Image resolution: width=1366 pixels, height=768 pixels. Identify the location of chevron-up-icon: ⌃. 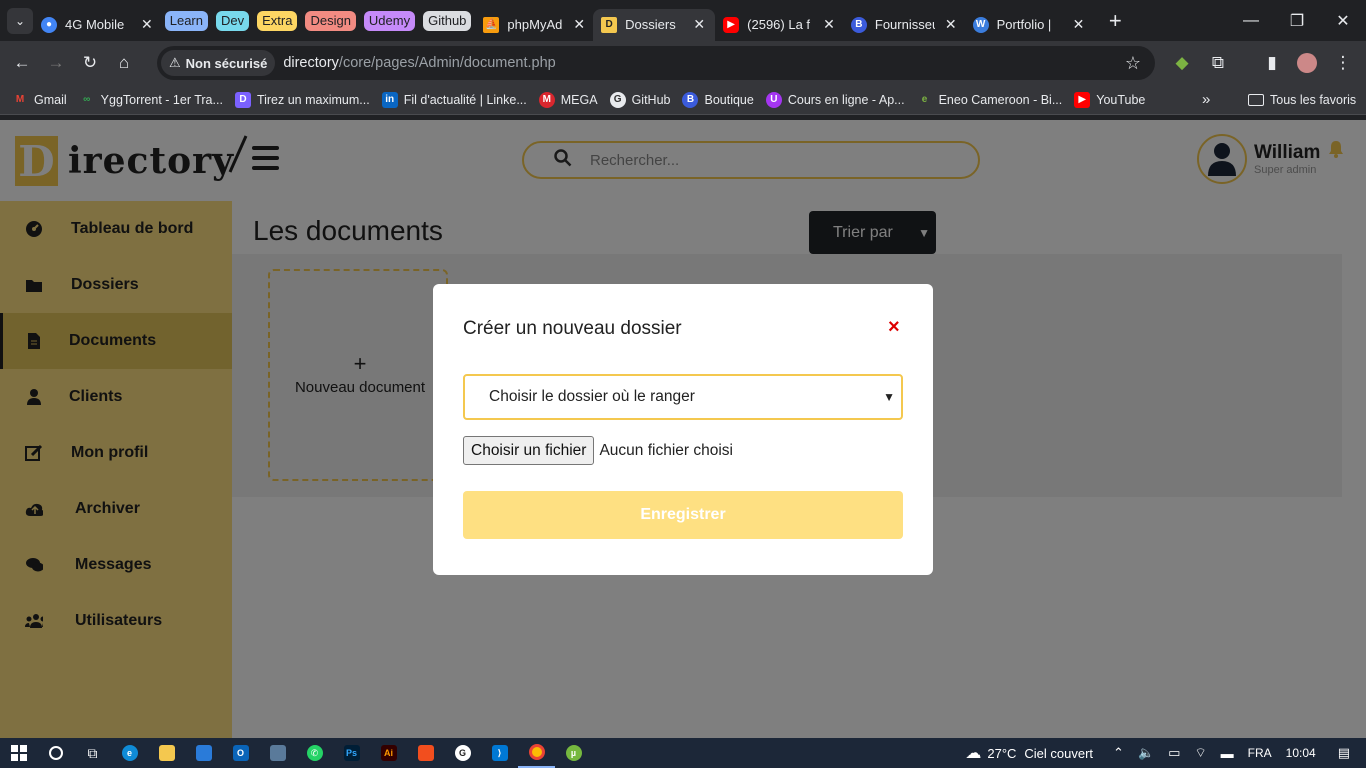
(1118, 753).